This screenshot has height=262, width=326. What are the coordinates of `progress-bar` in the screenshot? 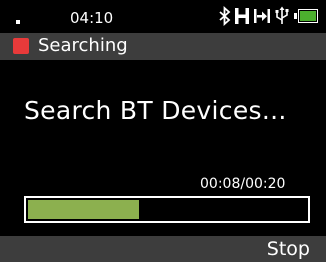 It's located at (167, 209).